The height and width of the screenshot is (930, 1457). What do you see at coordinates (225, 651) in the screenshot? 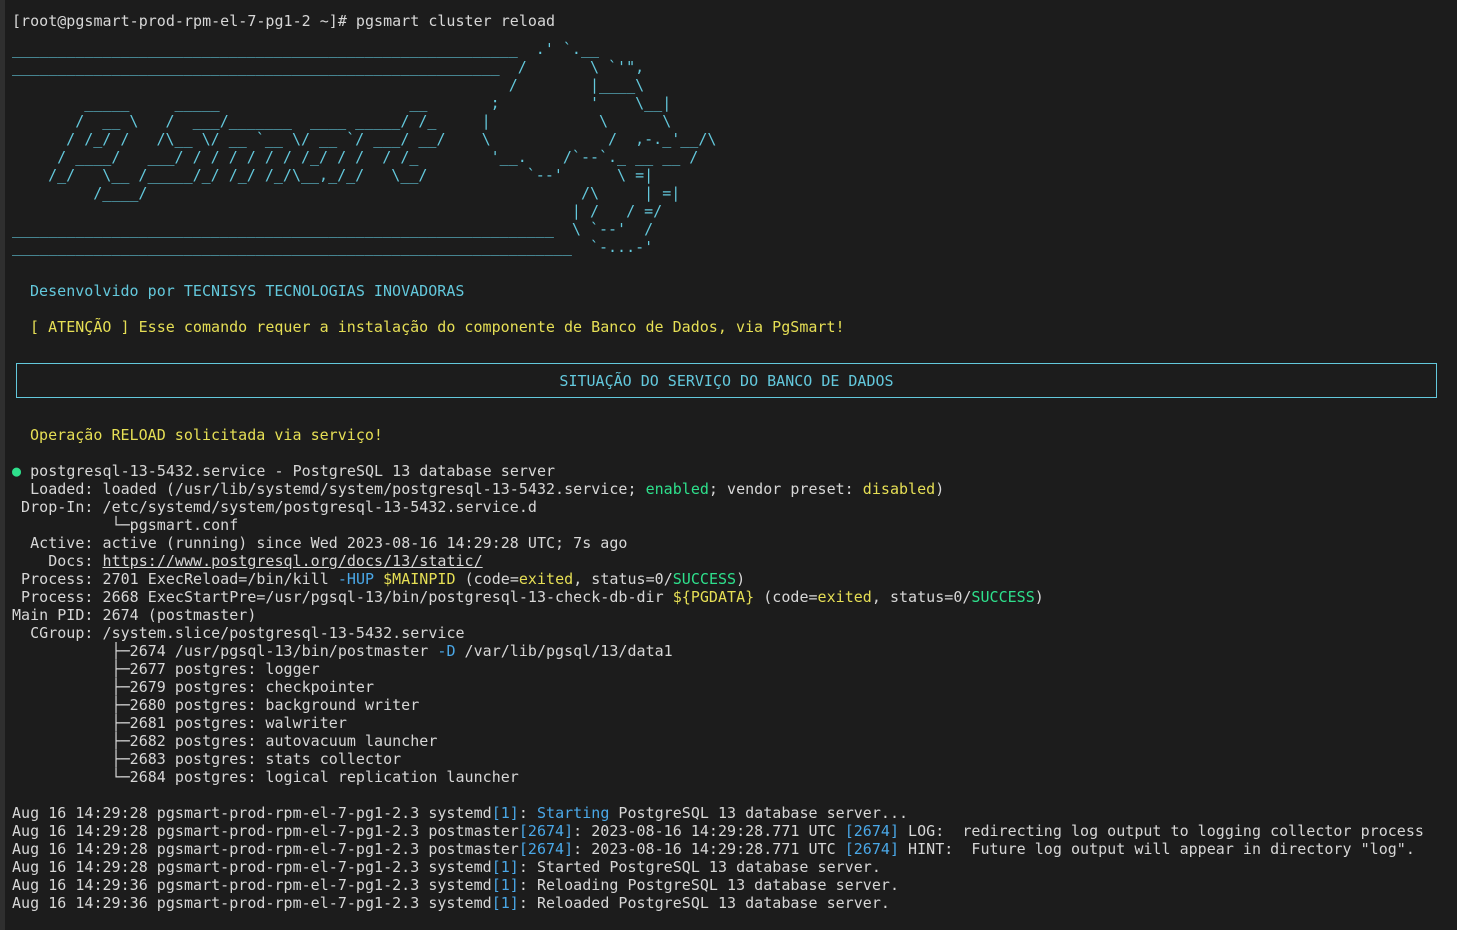
I see `tree-command: ├─2674 /usr/pgsql-13/bin/postmaster` at bounding box center [225, 651].